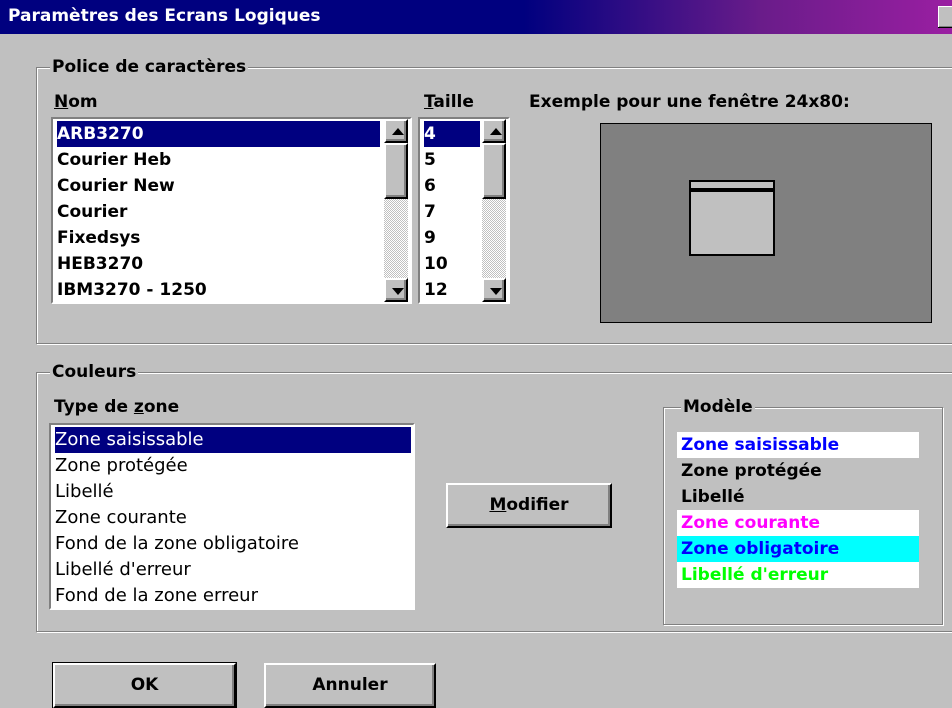 The width and height of the screenshot is (952, 708). What do you see at coordinates (476, 17) in the screenshot?
I see `title-bar: Paramètres des Ecrans Logiques` at bounding box center [476, 17].